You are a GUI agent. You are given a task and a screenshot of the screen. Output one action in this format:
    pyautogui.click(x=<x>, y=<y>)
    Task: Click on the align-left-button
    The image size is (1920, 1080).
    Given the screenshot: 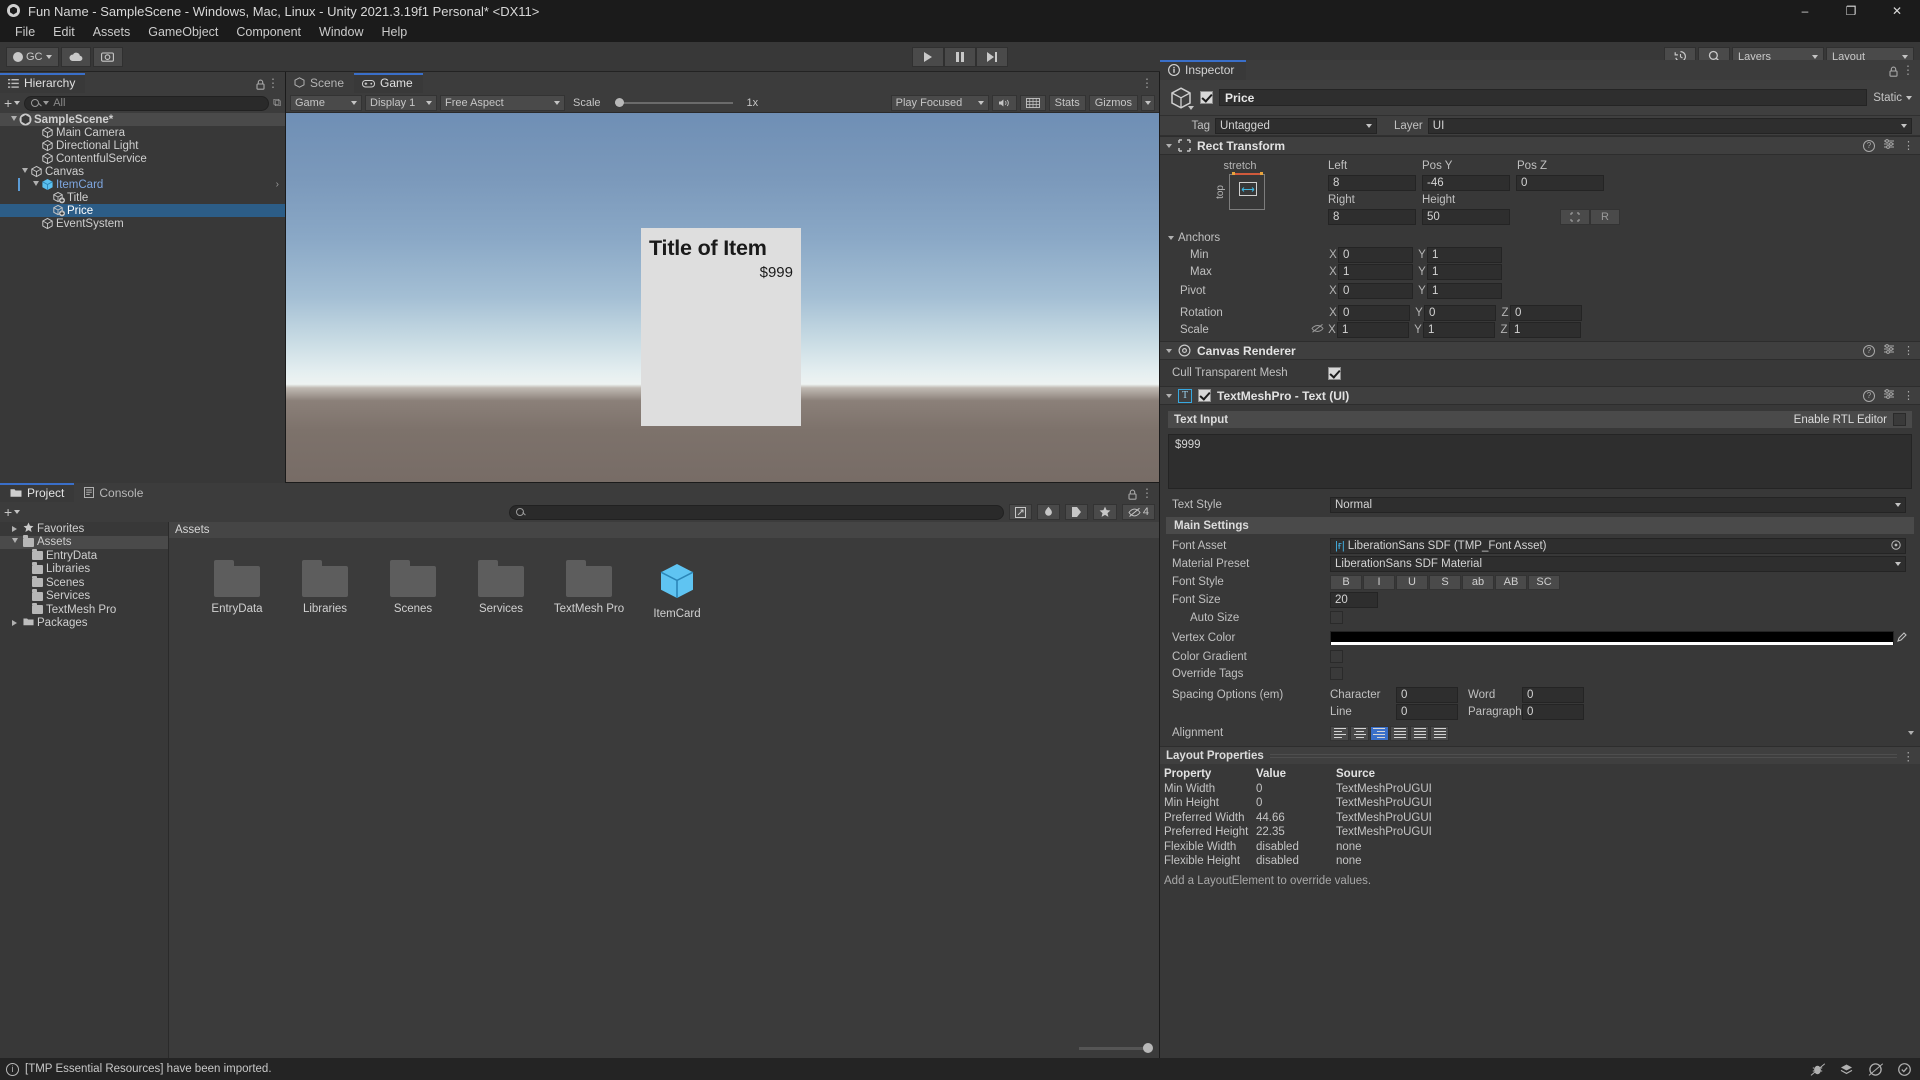 What is the action you would take?
    pyautogui.click(x=1339, y=733)
    